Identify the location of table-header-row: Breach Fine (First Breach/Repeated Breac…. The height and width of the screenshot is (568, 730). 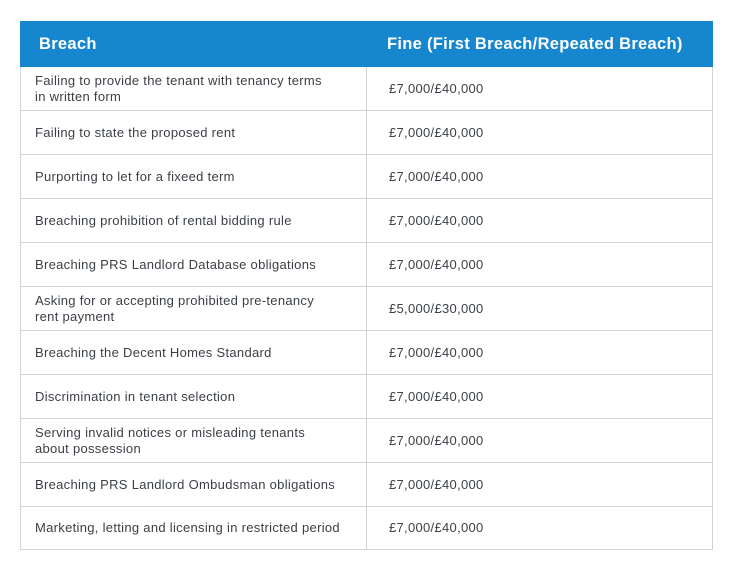
(366, 44).